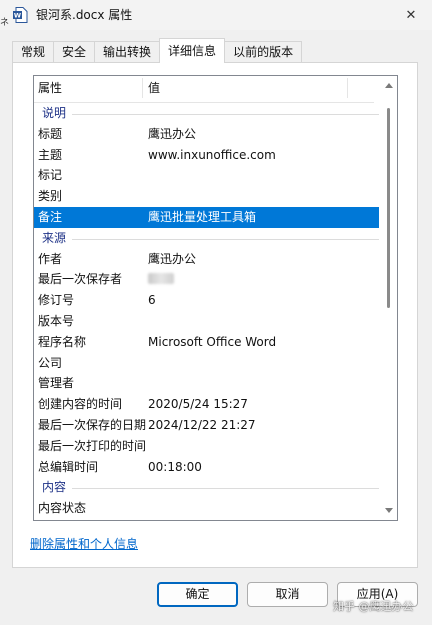  Describe the element at coordinates (206, 134) in the screenshot. I see `property-row: 标题 鹰迅办公` at that location.